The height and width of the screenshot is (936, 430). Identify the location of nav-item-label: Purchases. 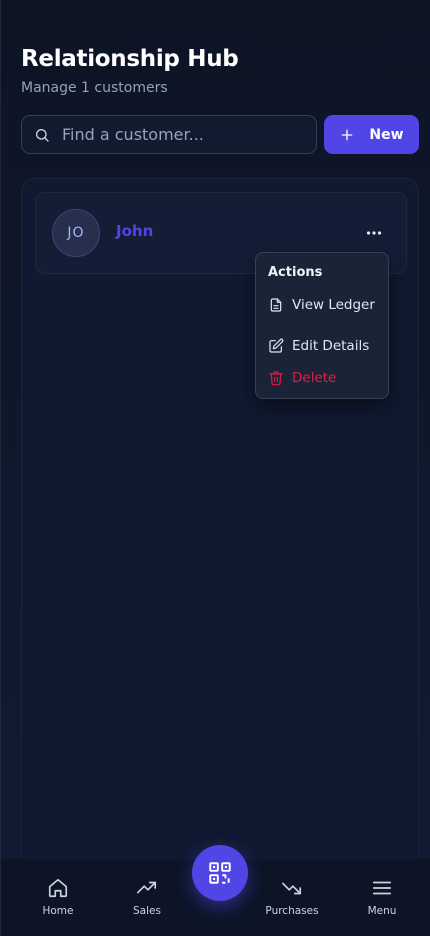
(292, 911).